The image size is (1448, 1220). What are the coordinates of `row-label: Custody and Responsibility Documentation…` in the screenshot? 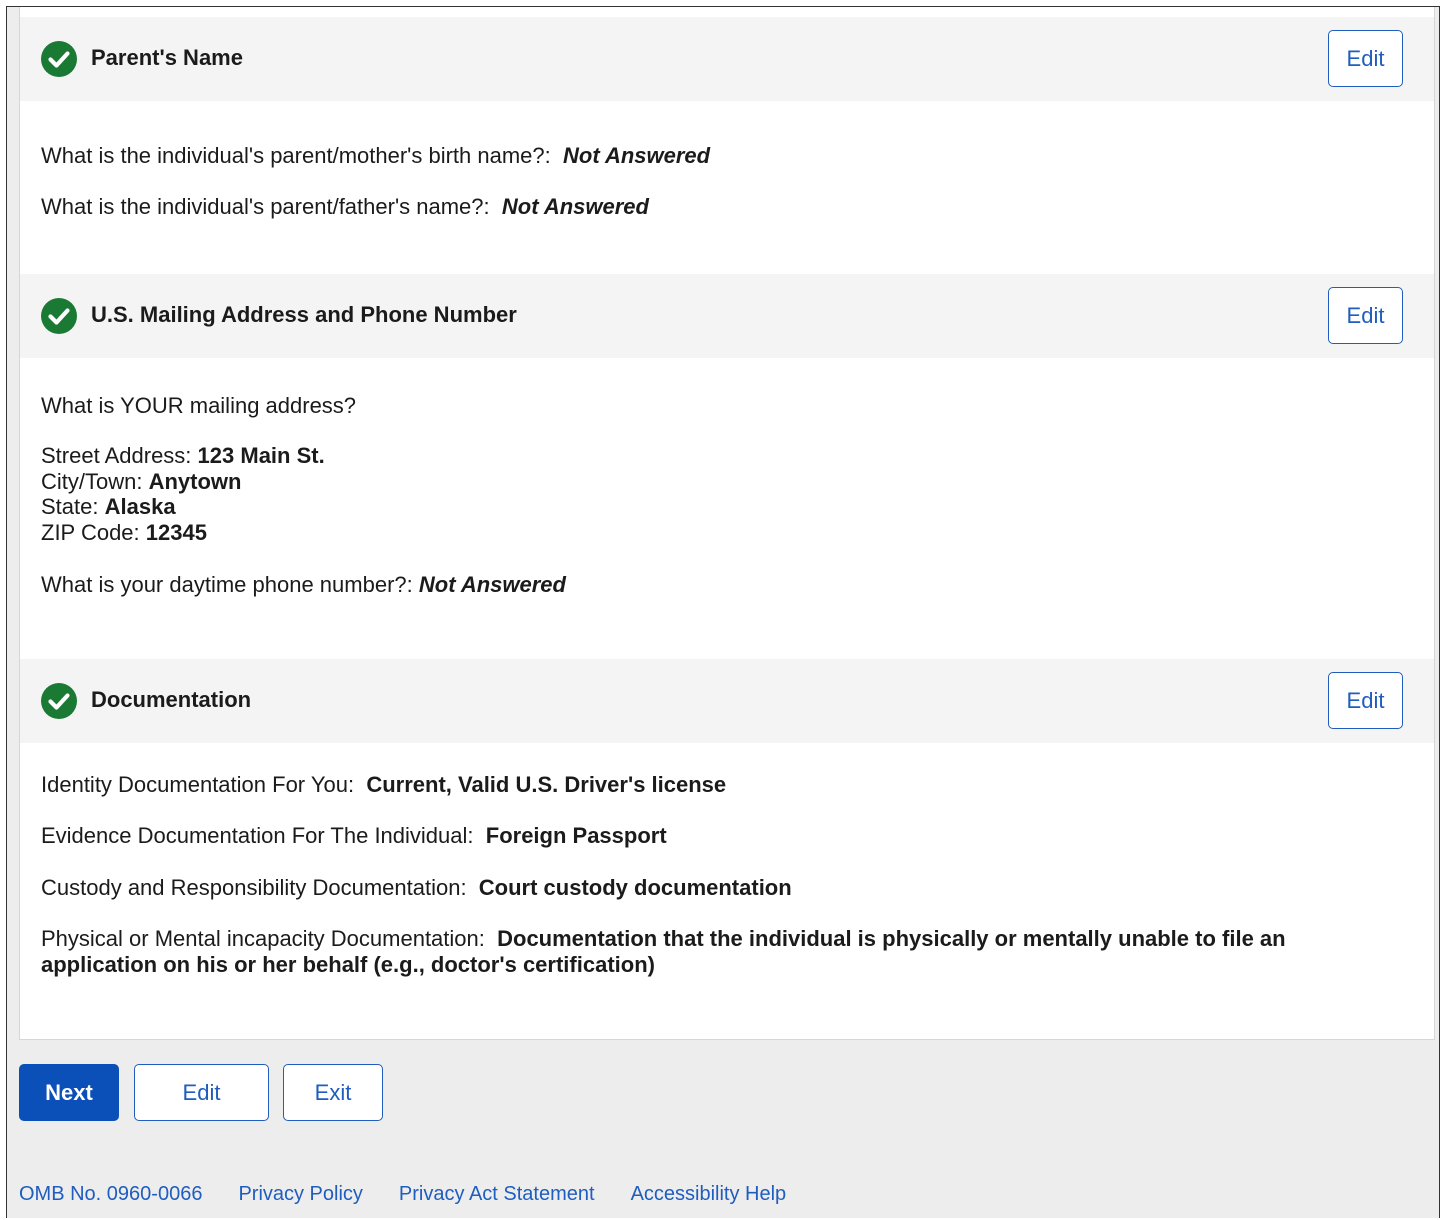 It's located at (254, 887).